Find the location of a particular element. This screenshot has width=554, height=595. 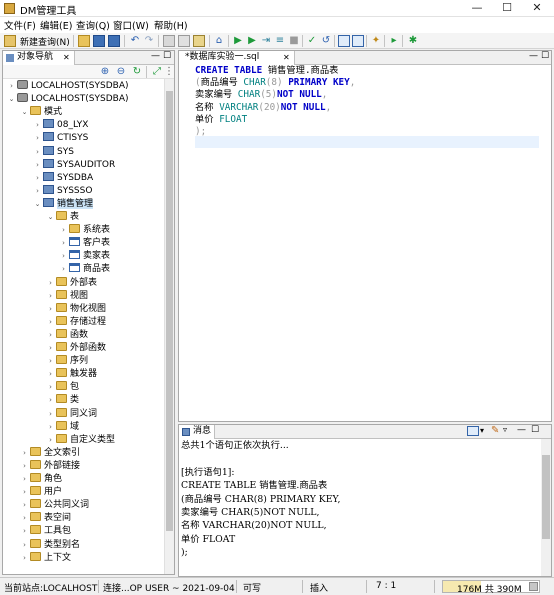

tree-node: › 客户表 is located at coordinates (84, 243).